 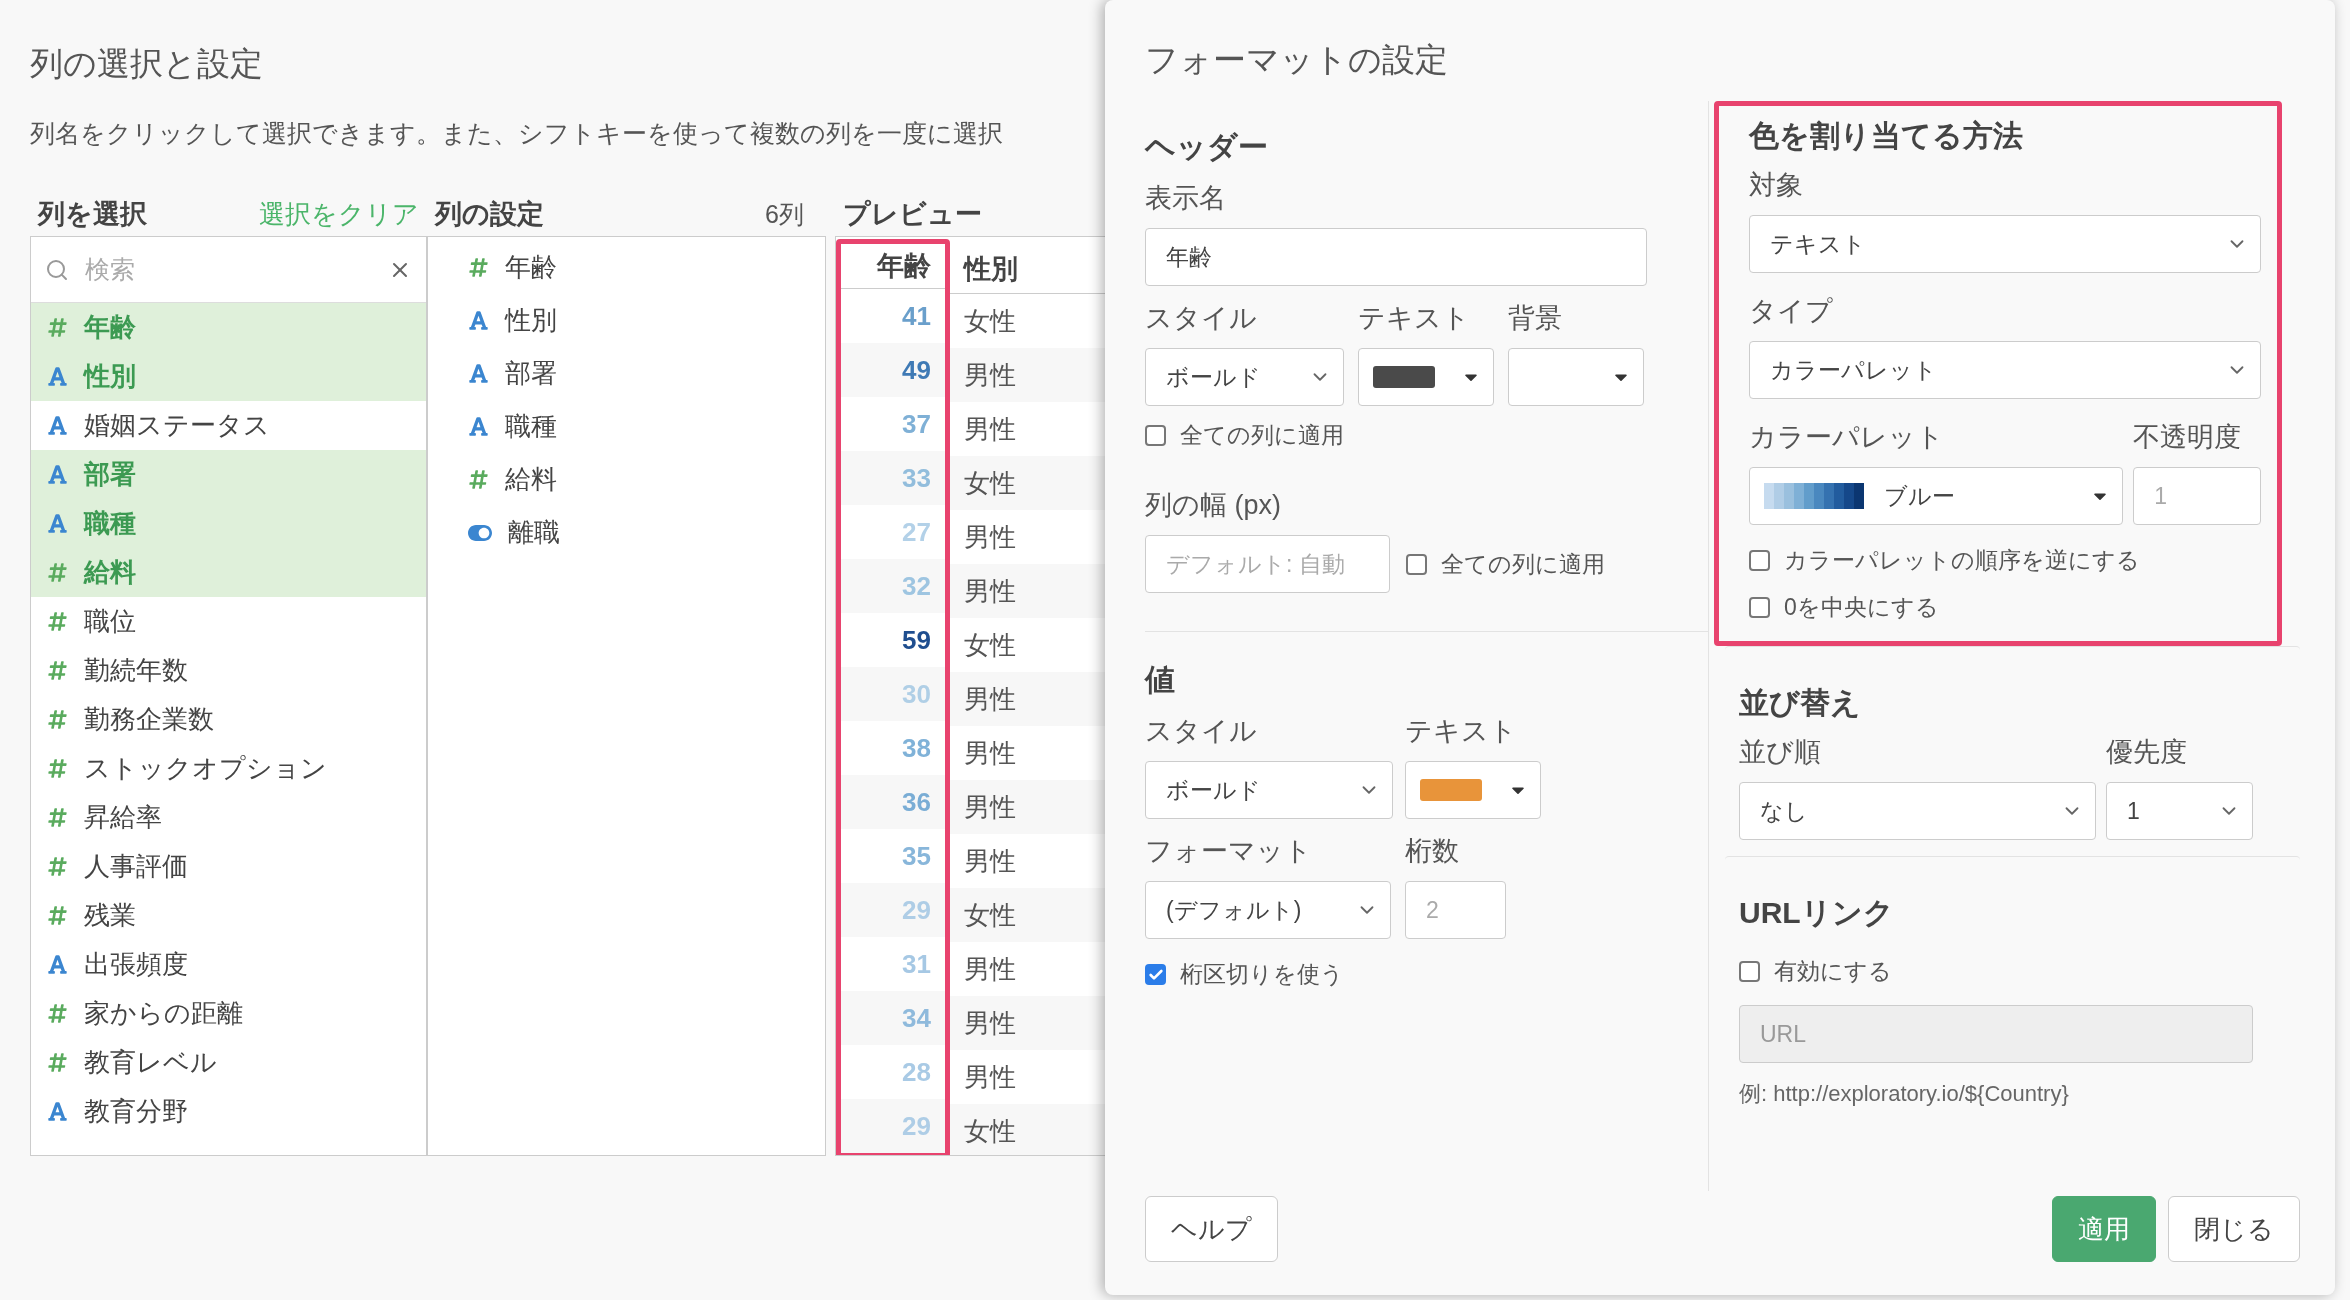 What do you see at coordinates (516, 133) in the screenshot?
I see `description: 列名をクリックして選択できます。また、シフトキーを使って複数の列を一度に選択` at bounding box center [516, 133].